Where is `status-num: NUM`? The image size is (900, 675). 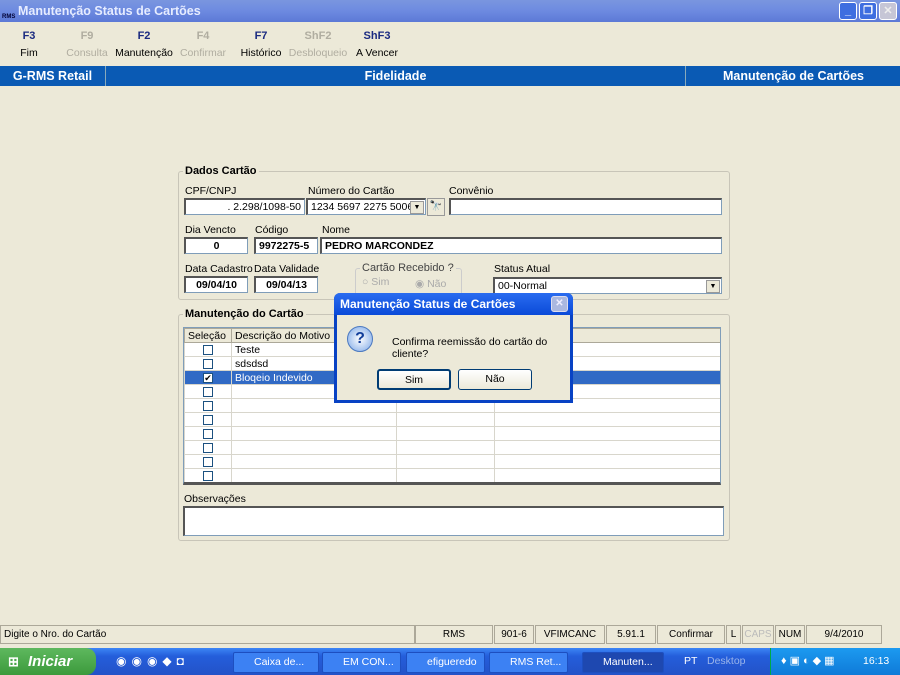
status-num: NUM is located at coordinates (790, 634).